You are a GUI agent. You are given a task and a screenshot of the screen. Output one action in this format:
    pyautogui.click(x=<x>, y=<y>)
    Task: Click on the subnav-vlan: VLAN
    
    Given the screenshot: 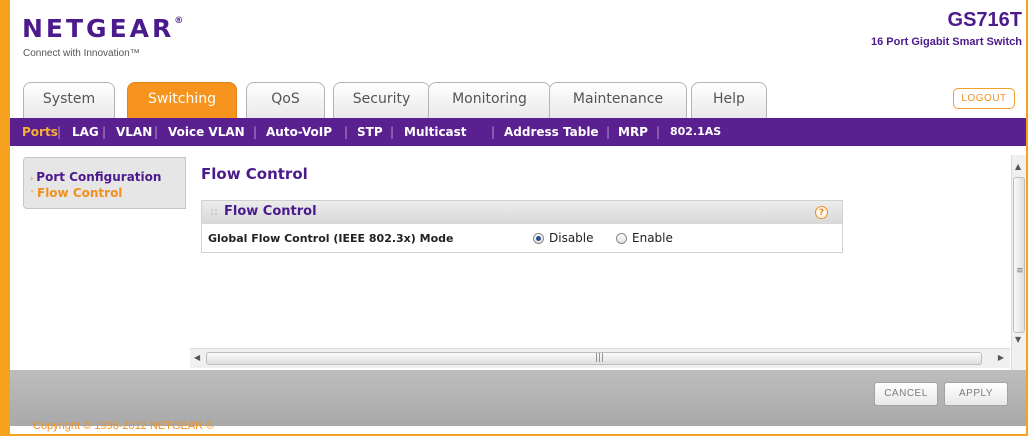 What is the action you would take?
    pyautogui.click(x=134, y=132)
    